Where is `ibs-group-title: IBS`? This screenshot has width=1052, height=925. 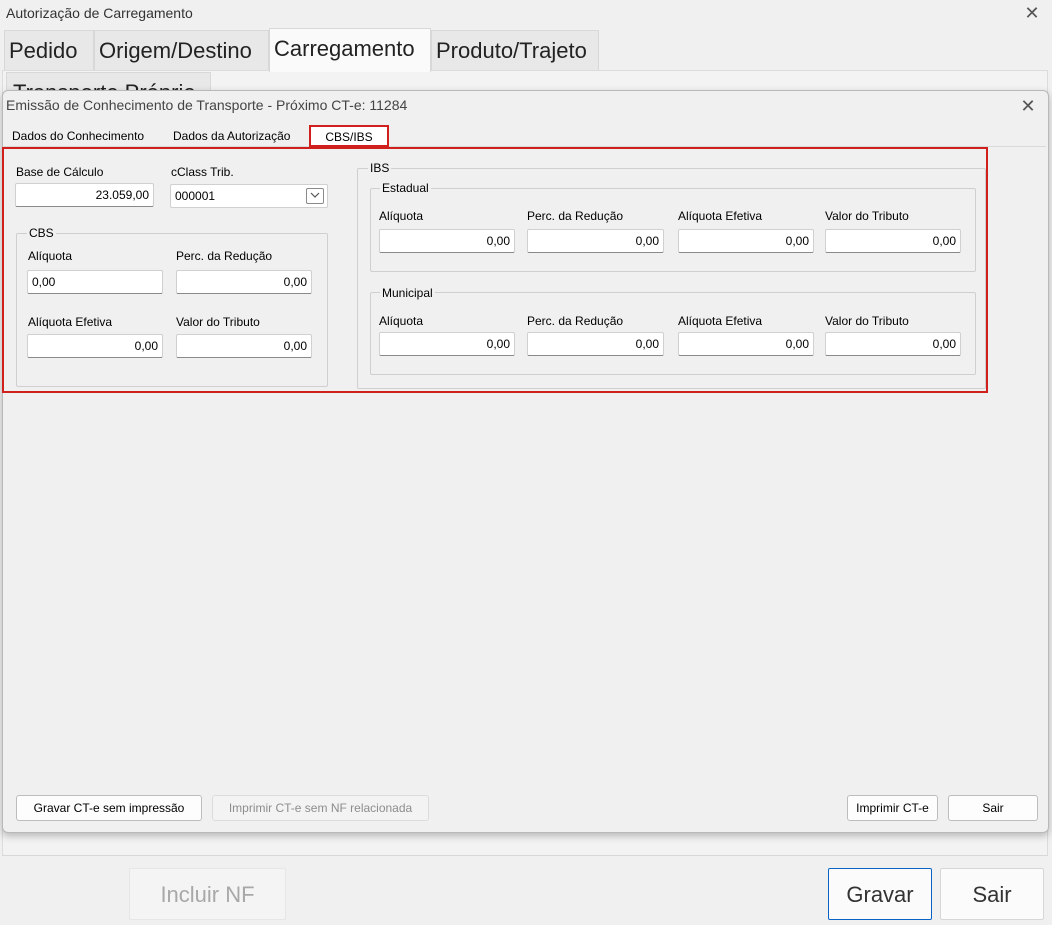 ibs-group-title: IBS is located at coordinates (380, 168).